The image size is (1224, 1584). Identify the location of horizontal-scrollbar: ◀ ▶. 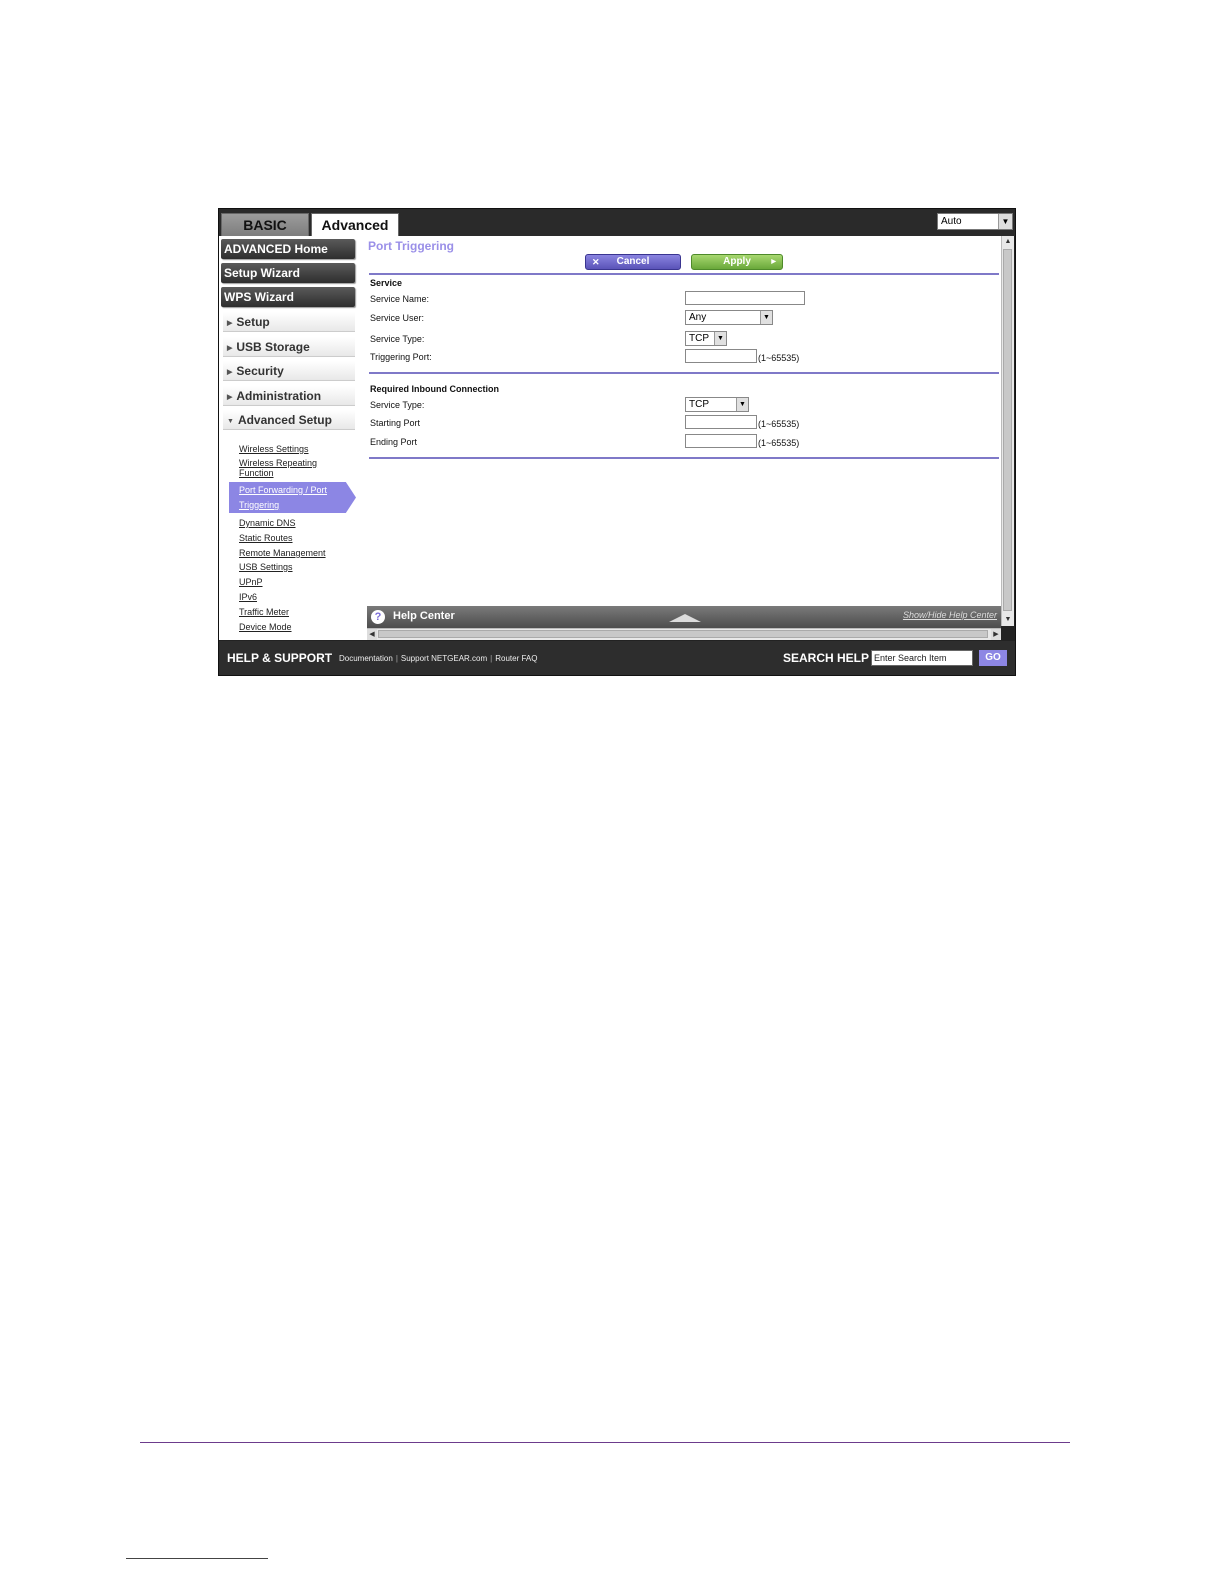
(684, 634).